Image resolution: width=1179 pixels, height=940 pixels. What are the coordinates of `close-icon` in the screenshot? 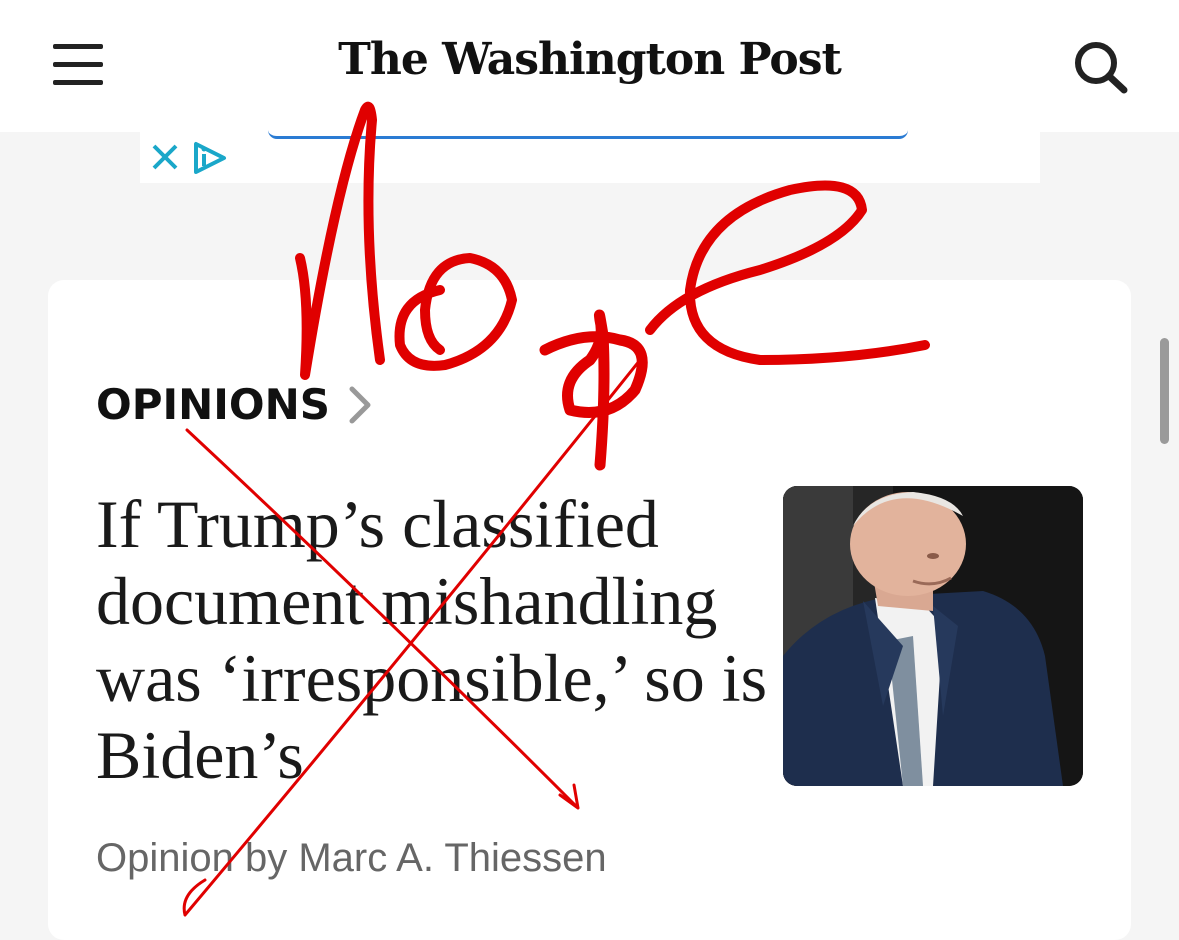 It's located at (165, 157).